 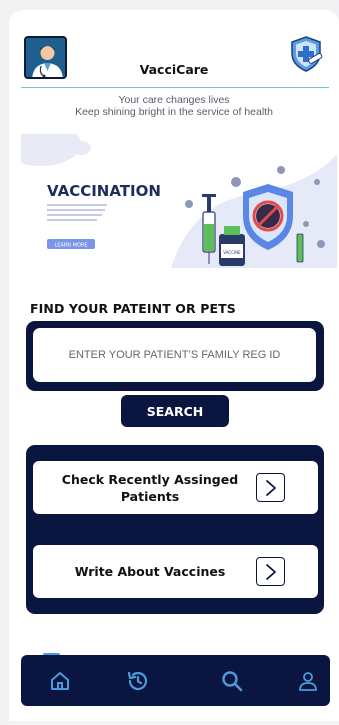 I want to click on nav-search, so click(x=232, y=680).